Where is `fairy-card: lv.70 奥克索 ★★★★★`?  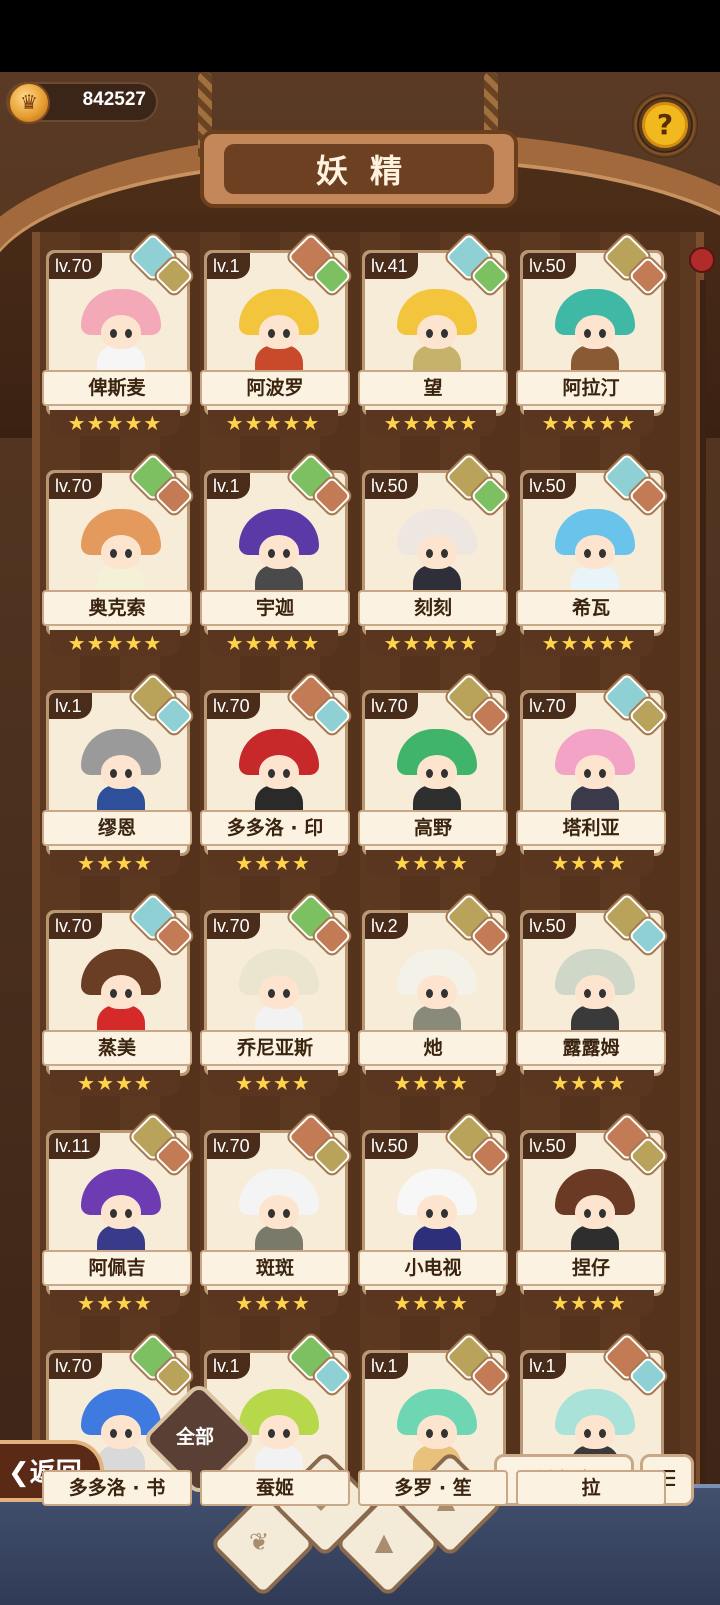 fairy-card: lv.70 奥克索 ★★★★★ is located at coordinates (117, 556).